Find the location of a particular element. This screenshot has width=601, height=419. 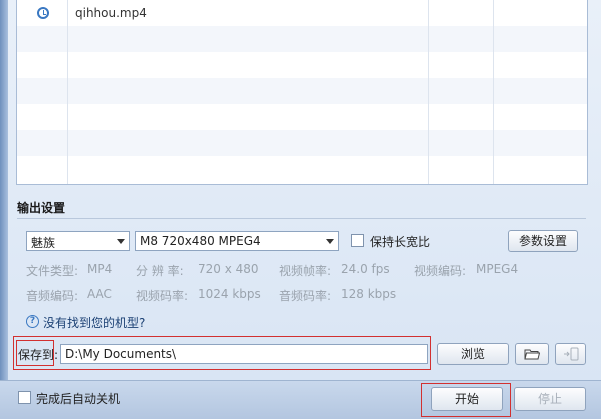

audio-bitrate-value: 128 kbps is located at coordinates (369, 294).